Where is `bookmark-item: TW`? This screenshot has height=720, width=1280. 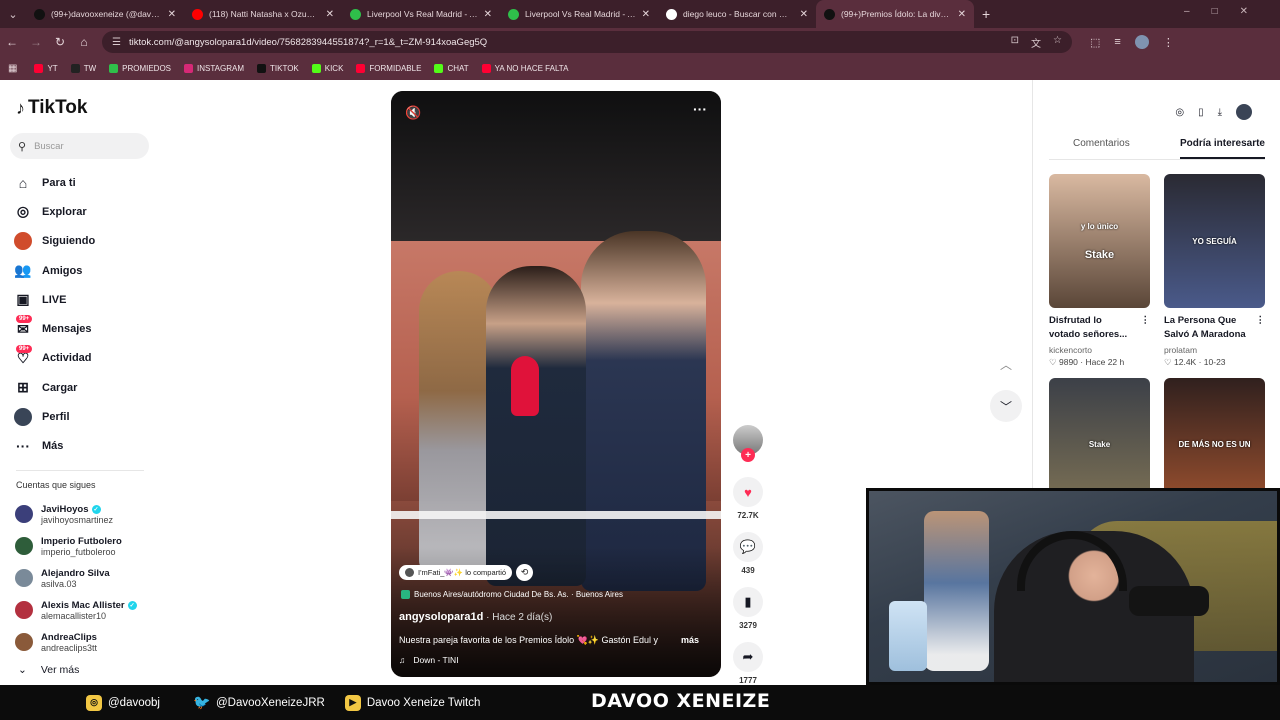
bookmark-item: TW is located at coordinates (83, 68).